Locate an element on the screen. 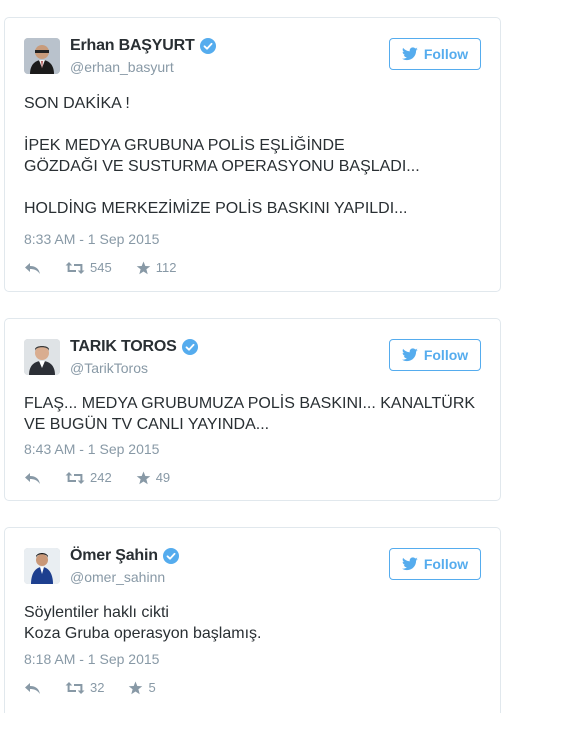  author-name: TARIK TOROS is located at coordinates (123, 347).